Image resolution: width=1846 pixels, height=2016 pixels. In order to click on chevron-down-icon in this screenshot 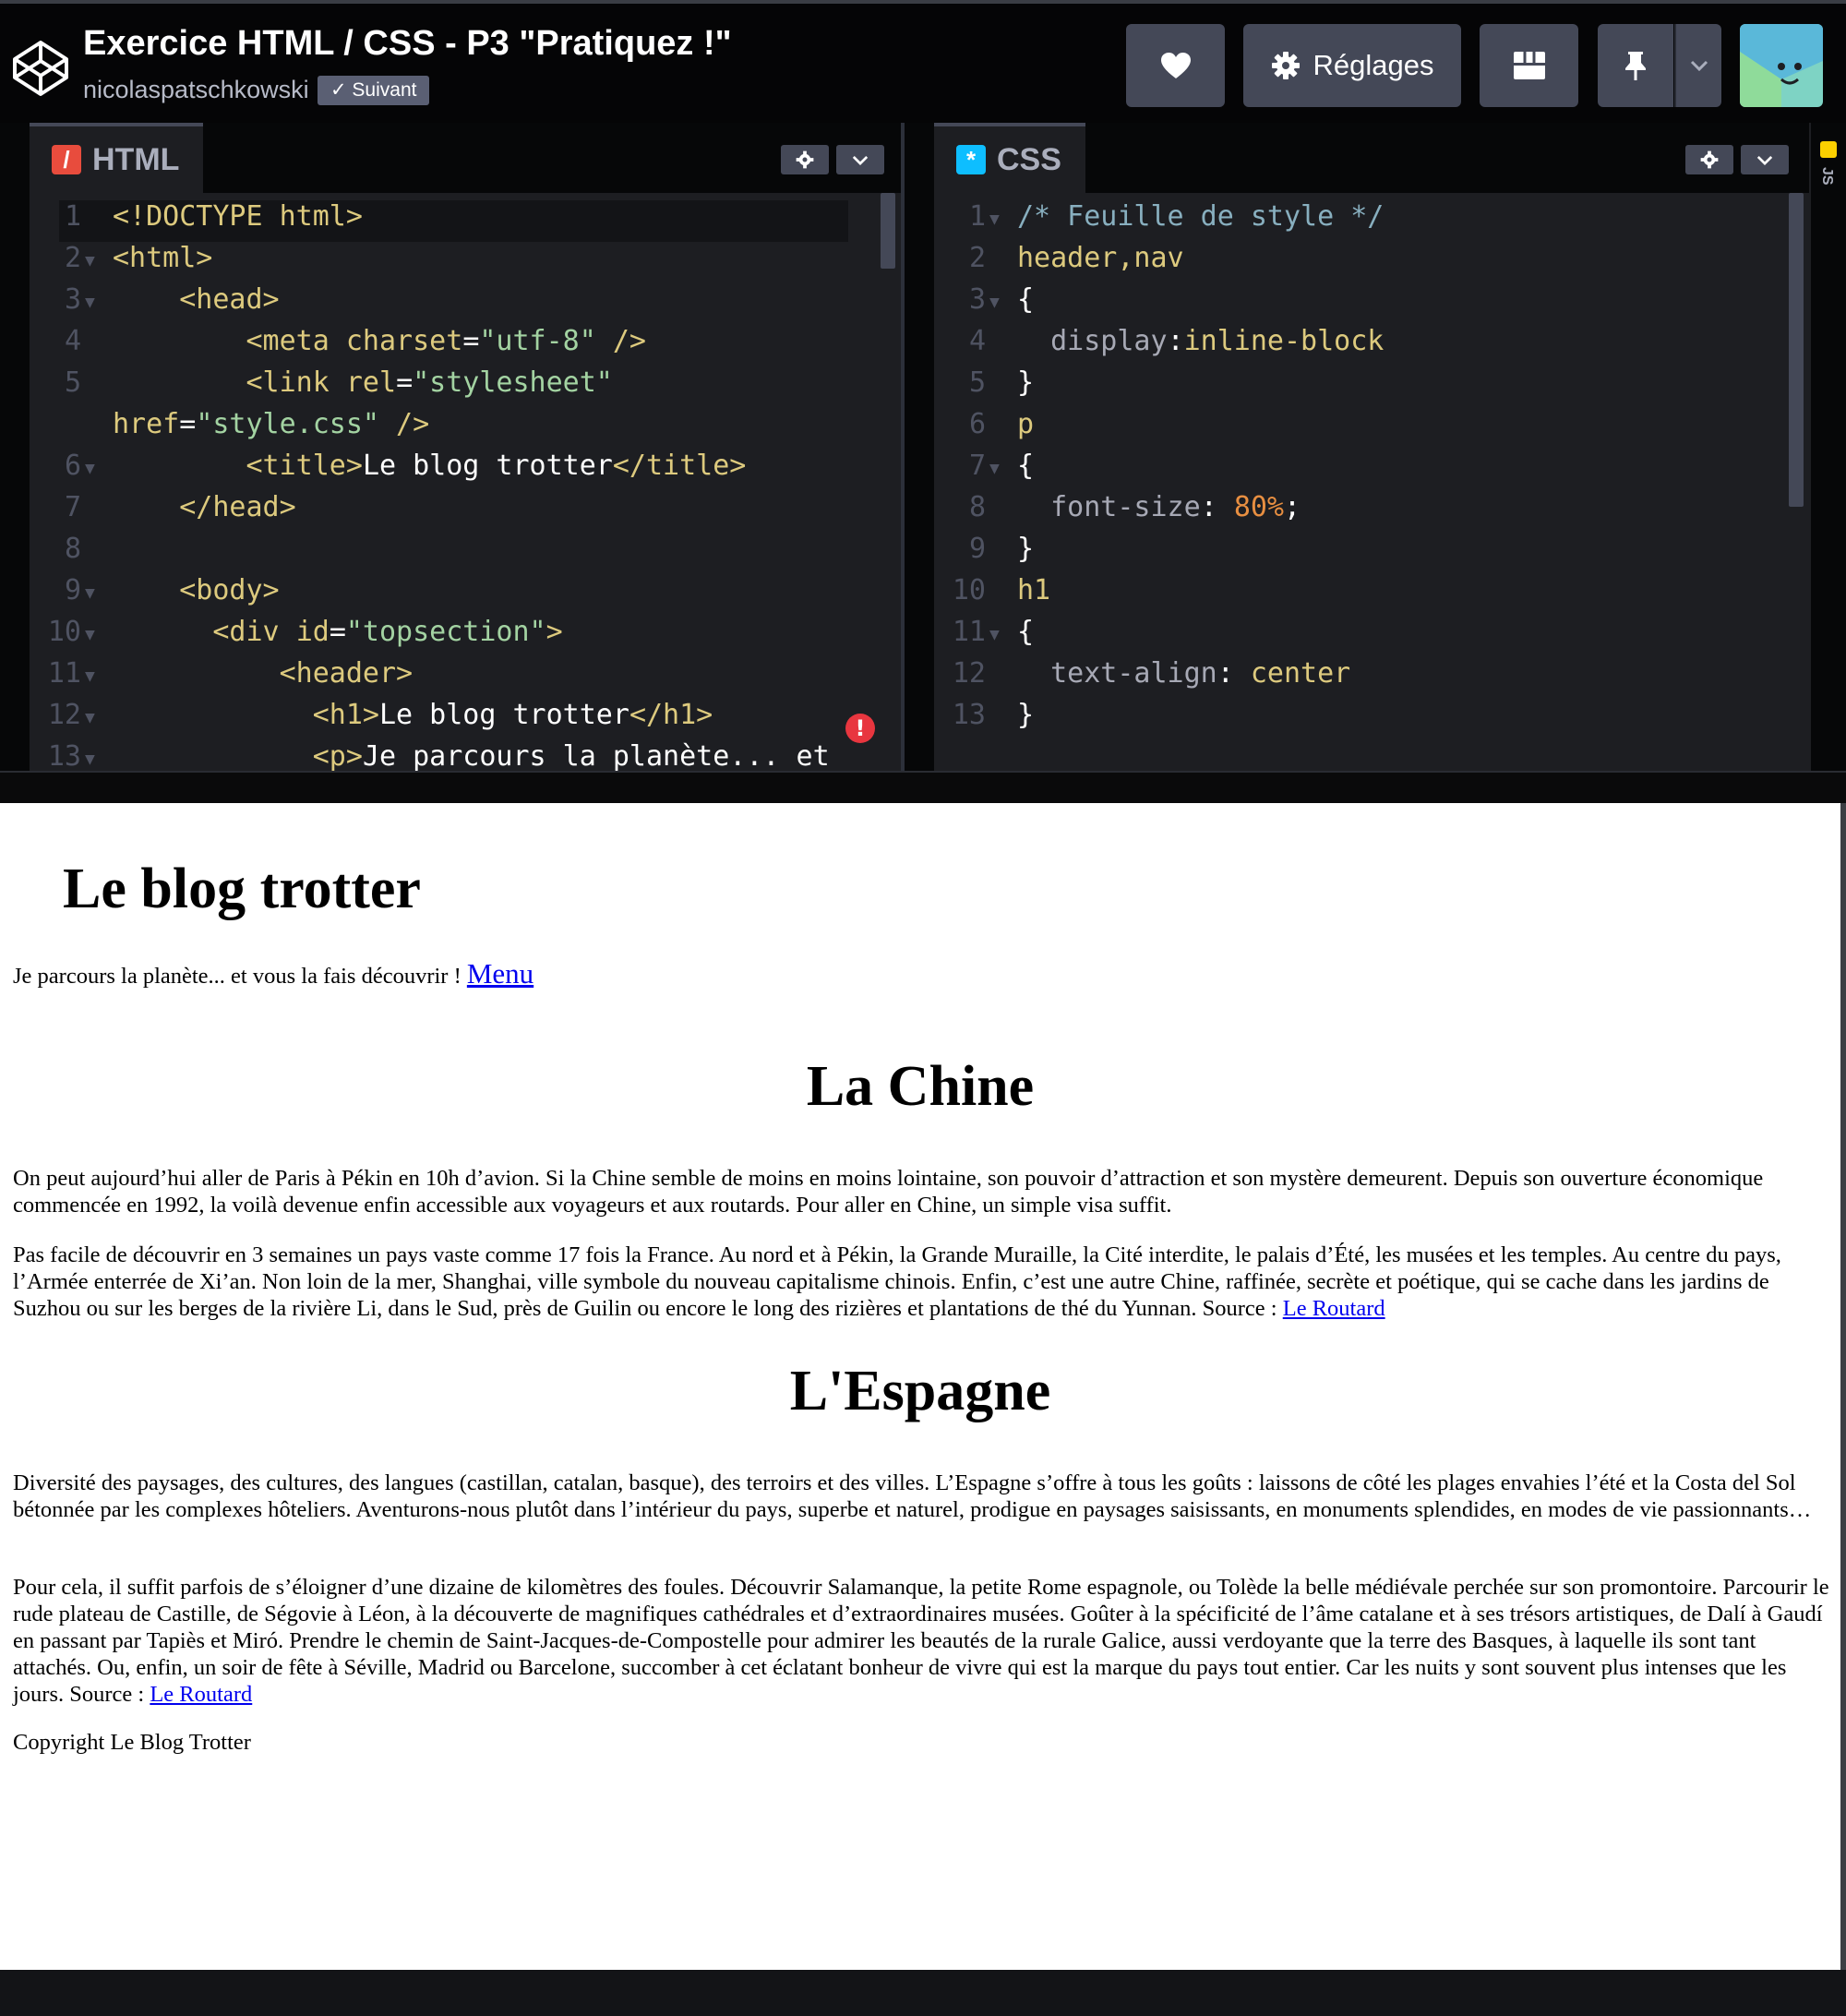, I will do `click(1764, 160)`.